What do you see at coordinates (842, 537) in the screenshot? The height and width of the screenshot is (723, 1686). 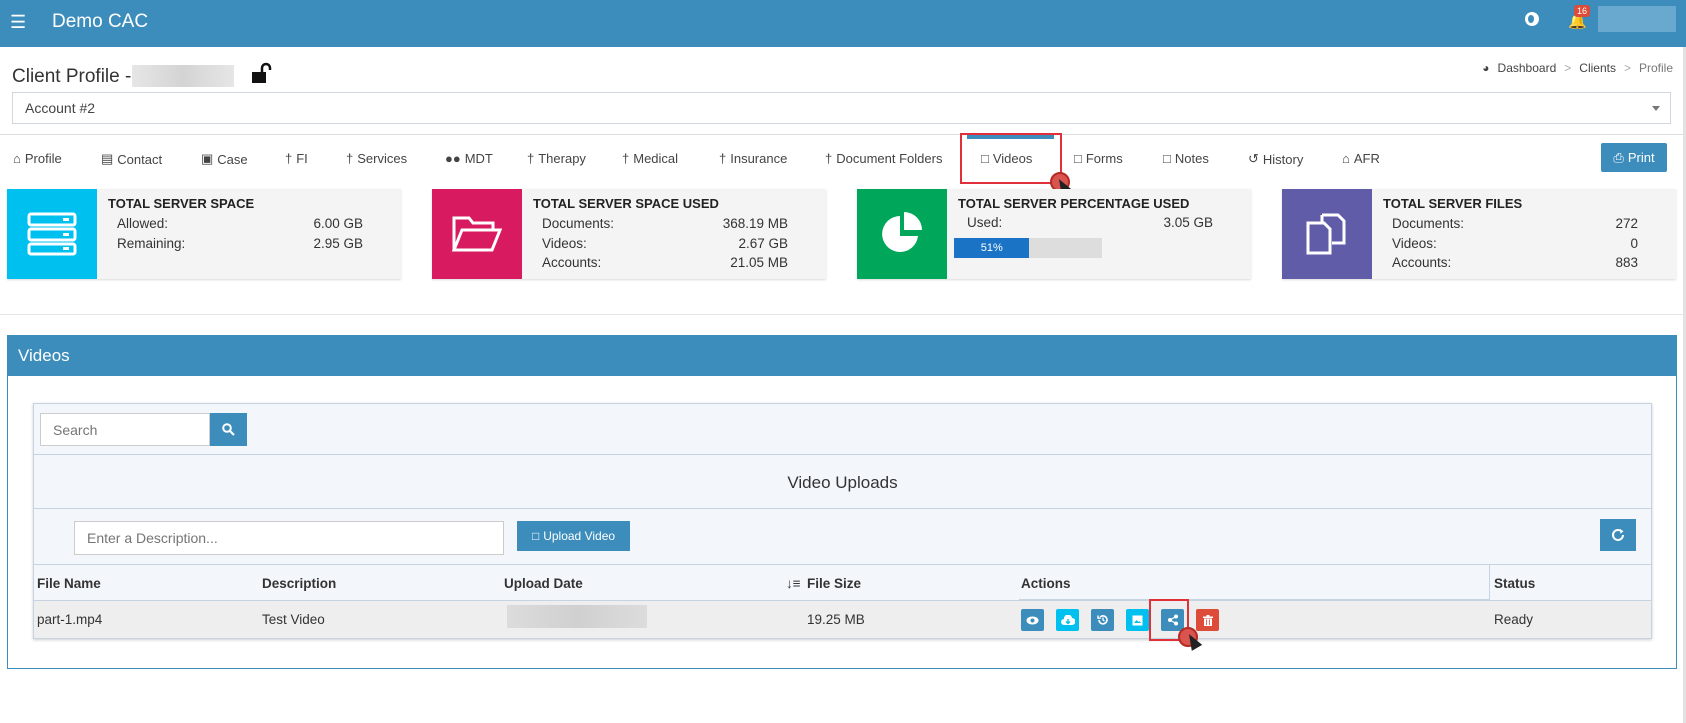 I see `upload-row: □Upload Video` at bounding box center [842, 537].